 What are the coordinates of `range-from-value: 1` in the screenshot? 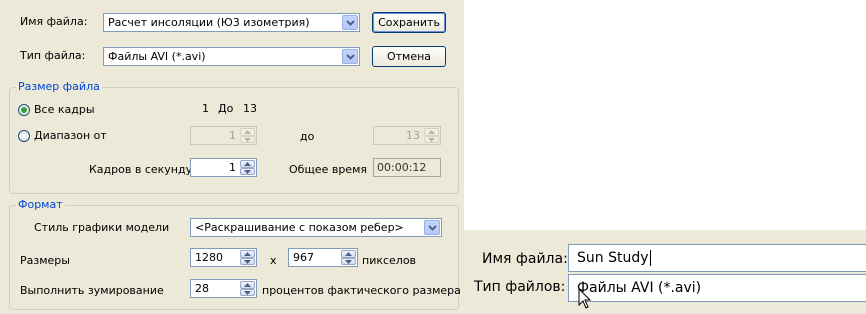 It's located at (232, 135).